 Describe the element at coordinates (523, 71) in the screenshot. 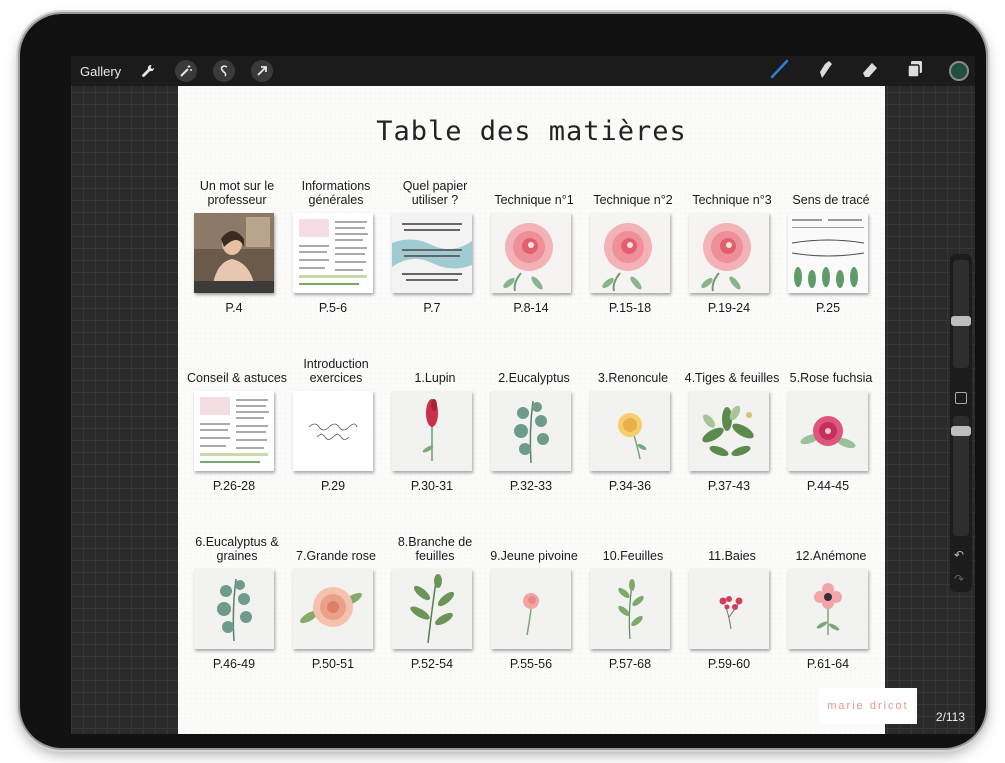

I see `top-toolbar: Gallery` at that location.